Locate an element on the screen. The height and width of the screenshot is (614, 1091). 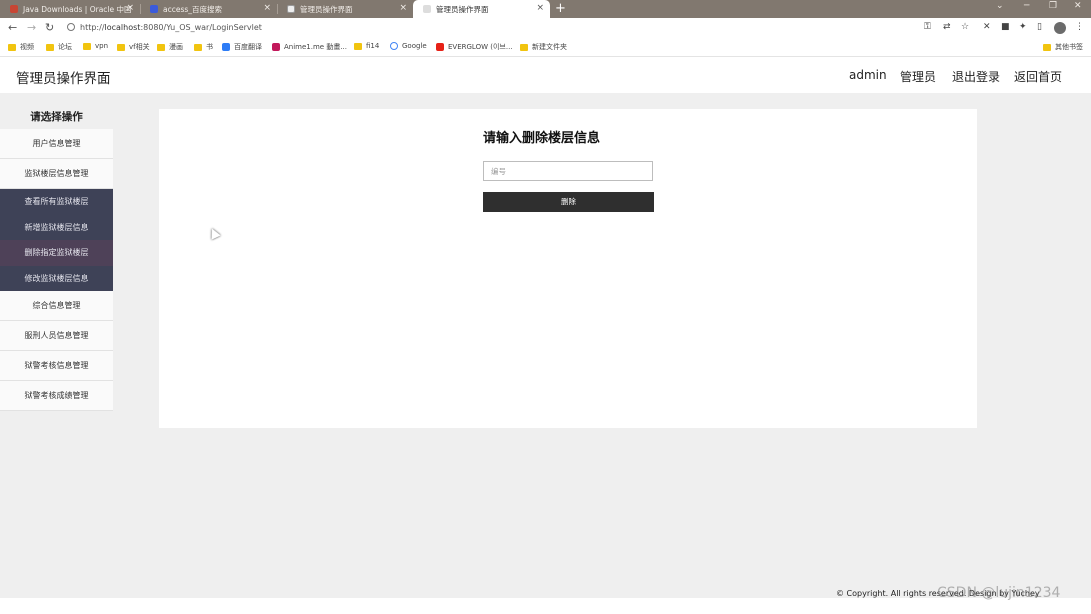
profile-avatar is located at coordinates (1060, 28).